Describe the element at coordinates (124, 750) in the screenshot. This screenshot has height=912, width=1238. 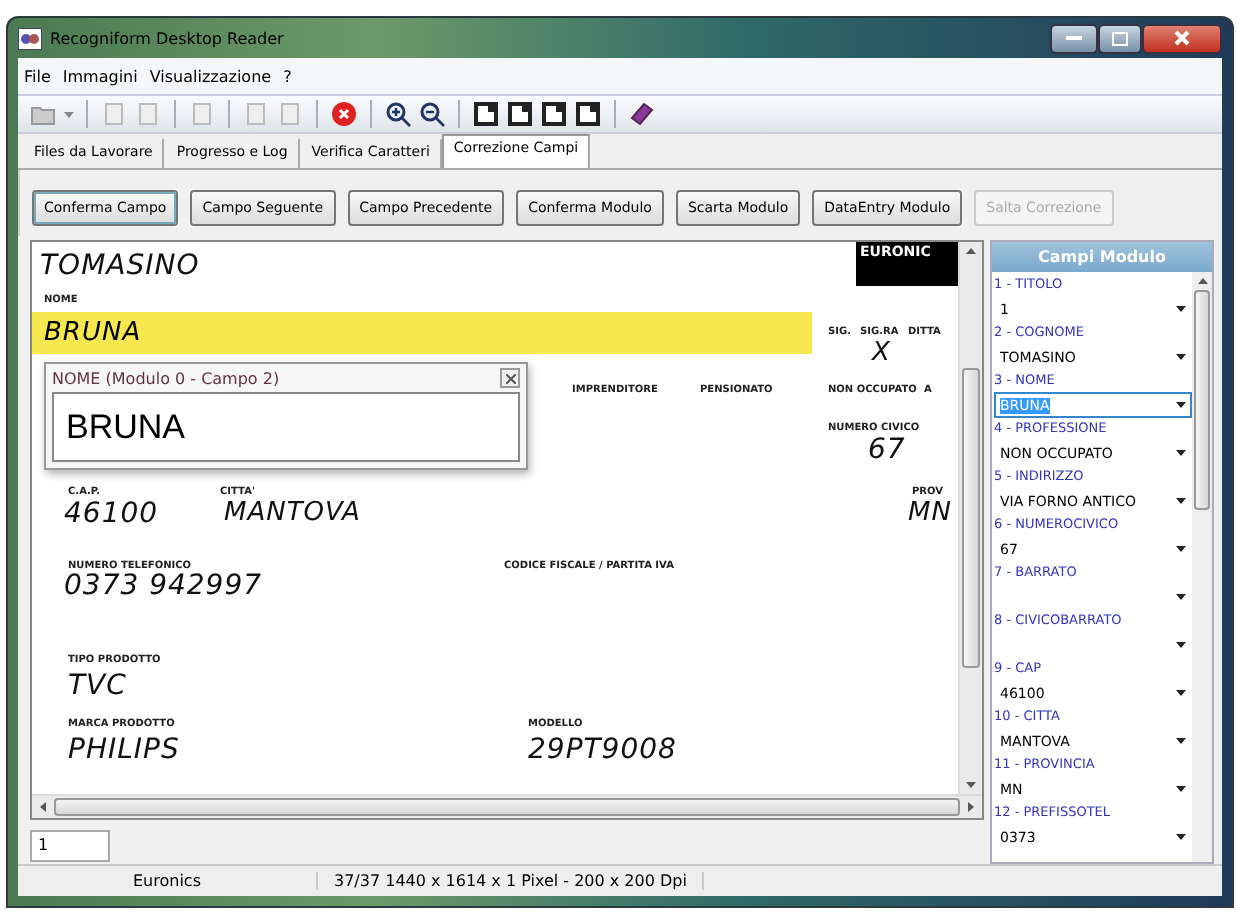
I see `handwritten-text: PHILIPS` at that location.